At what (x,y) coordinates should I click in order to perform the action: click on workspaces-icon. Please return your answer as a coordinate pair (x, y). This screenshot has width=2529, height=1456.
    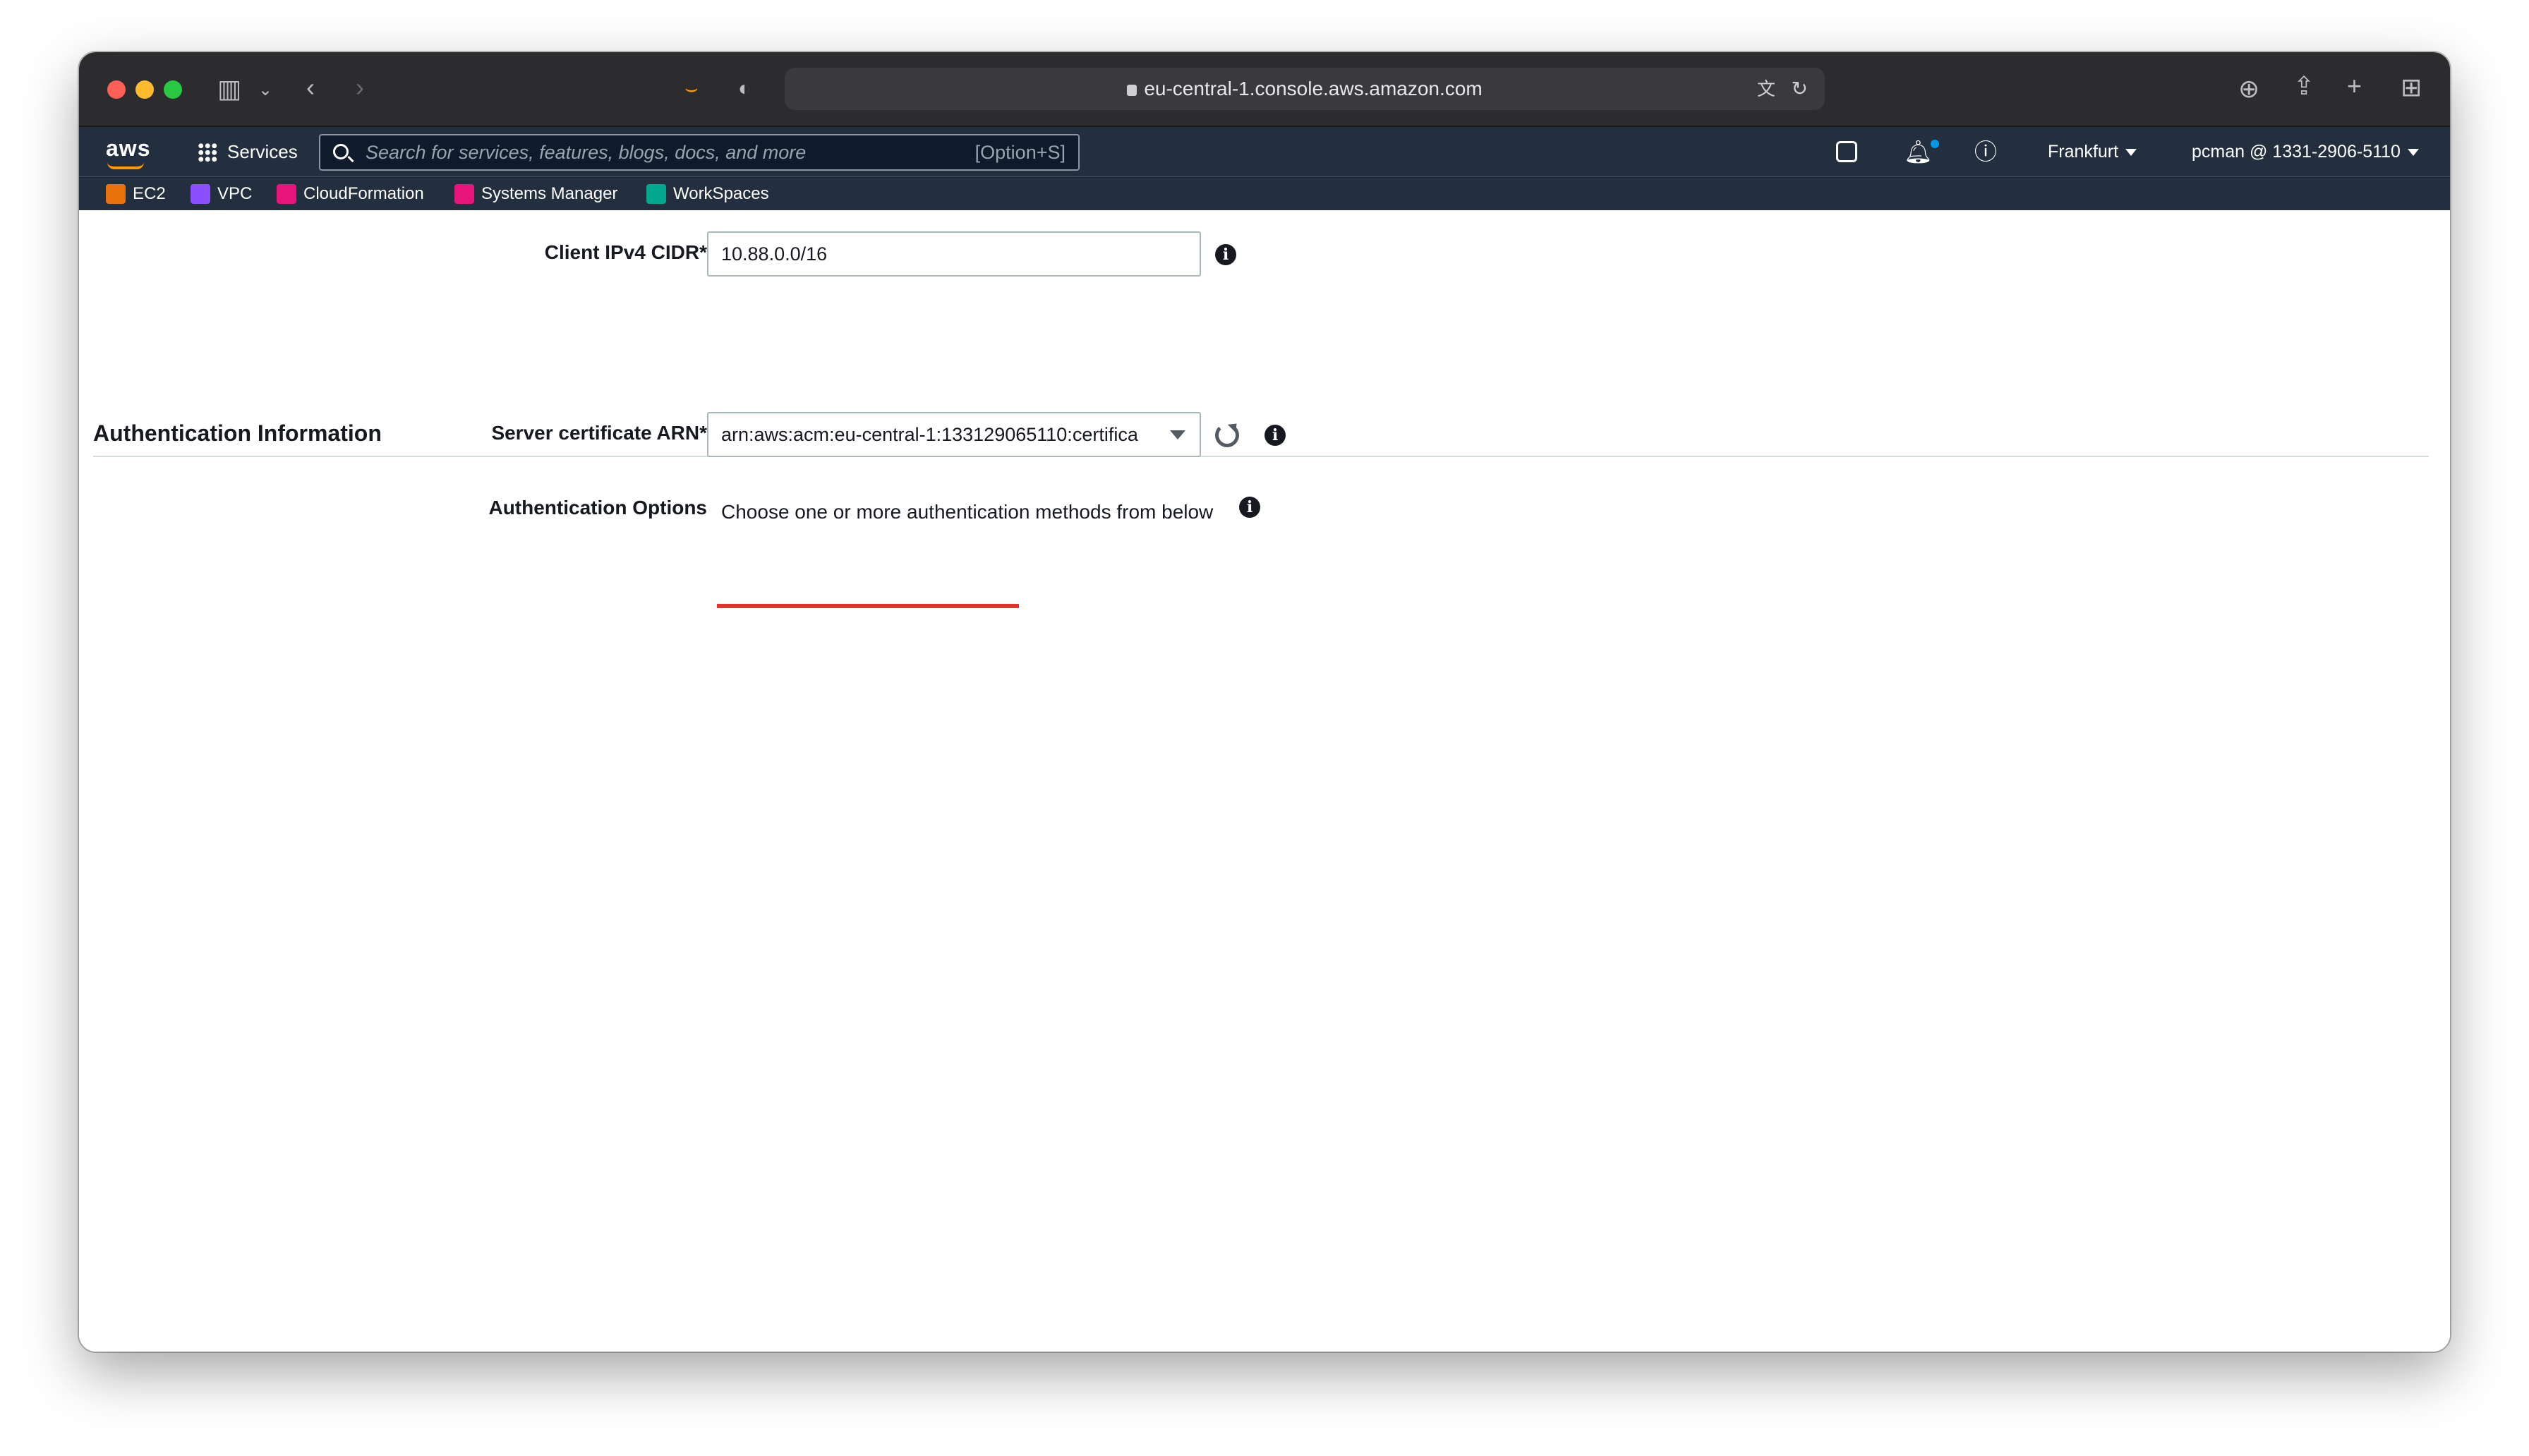
    Looking at the image, I should click on (656, 194).